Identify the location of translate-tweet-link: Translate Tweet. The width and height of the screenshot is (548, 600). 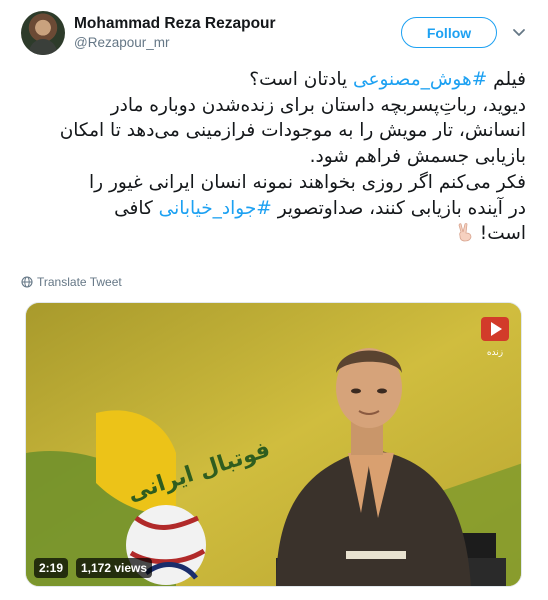
(71, 282).